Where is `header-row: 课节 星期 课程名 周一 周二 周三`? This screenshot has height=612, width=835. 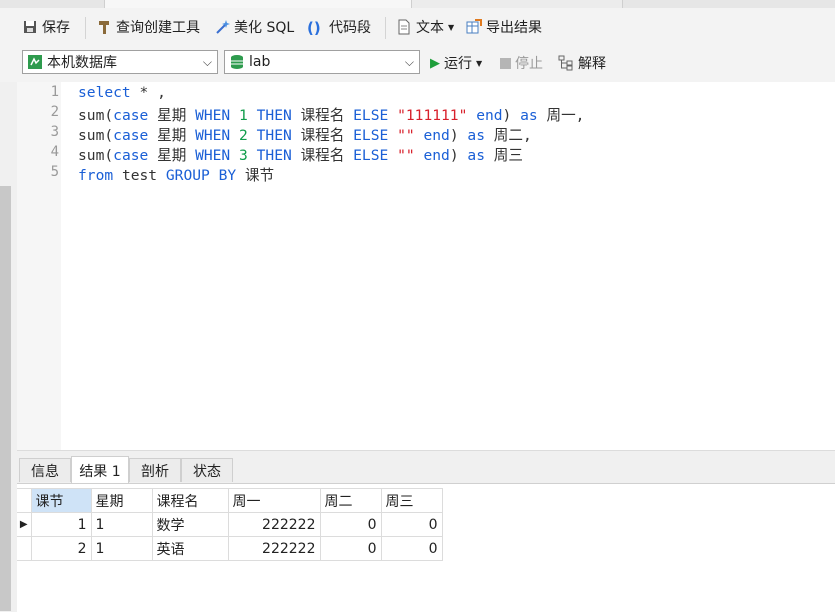
header-row: 课节 星期 课程名 周一 周二 周三 is located at coordinates (230, 500).